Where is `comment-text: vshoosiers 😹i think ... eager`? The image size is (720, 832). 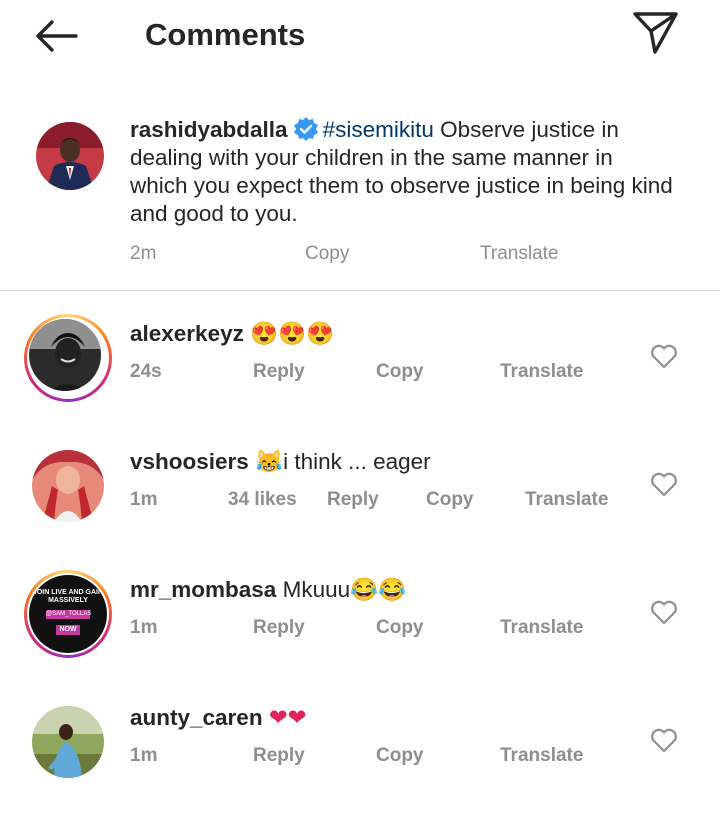
comment-text: vshoosiers 😹i think ... eager is located at coordinates (280, 462).